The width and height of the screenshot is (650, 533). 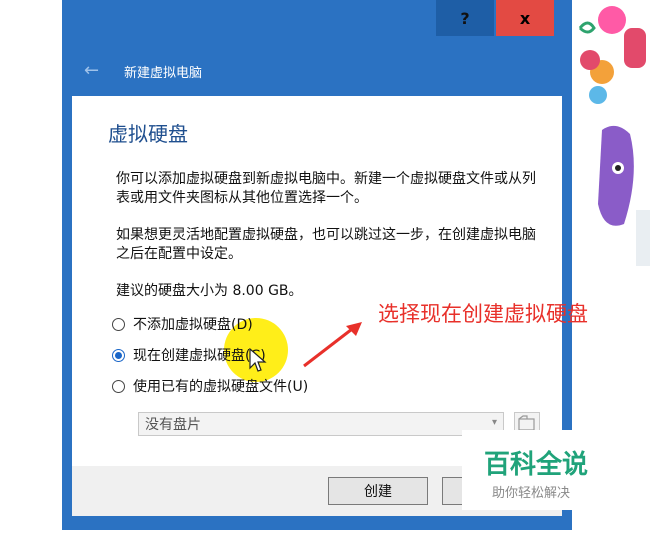 What do you see at coordinates (494, 422) in the screenshot?
I see `chevron-down-icon: ▾` at bounding box center [494, 422].